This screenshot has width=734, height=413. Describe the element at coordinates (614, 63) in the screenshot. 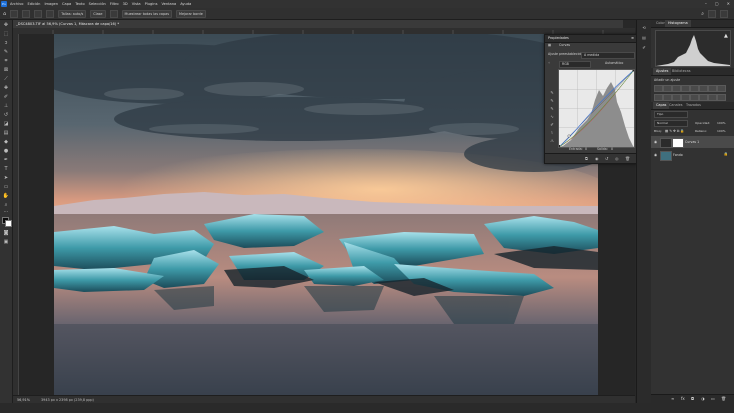

I see `auto-button: Automático` at that location.